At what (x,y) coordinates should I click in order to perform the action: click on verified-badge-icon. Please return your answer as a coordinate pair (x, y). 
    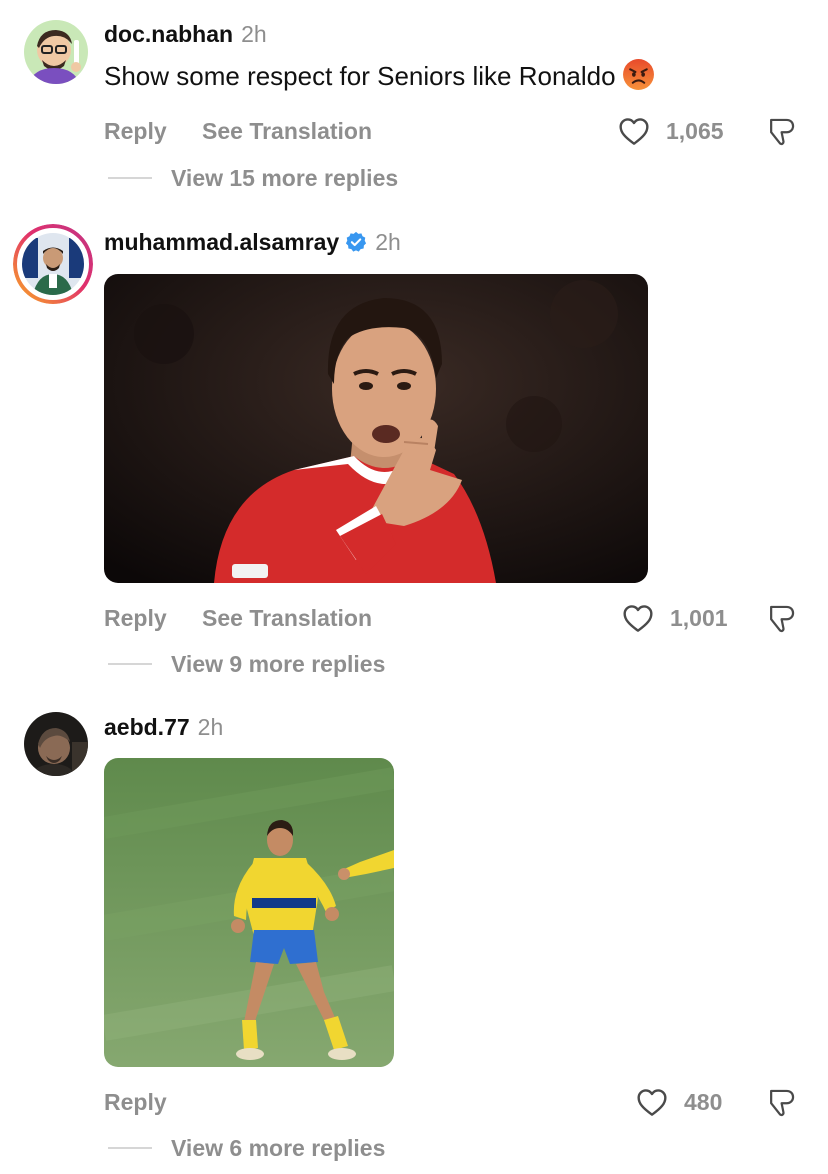
    Looking at the image, I should click on (356, 245).